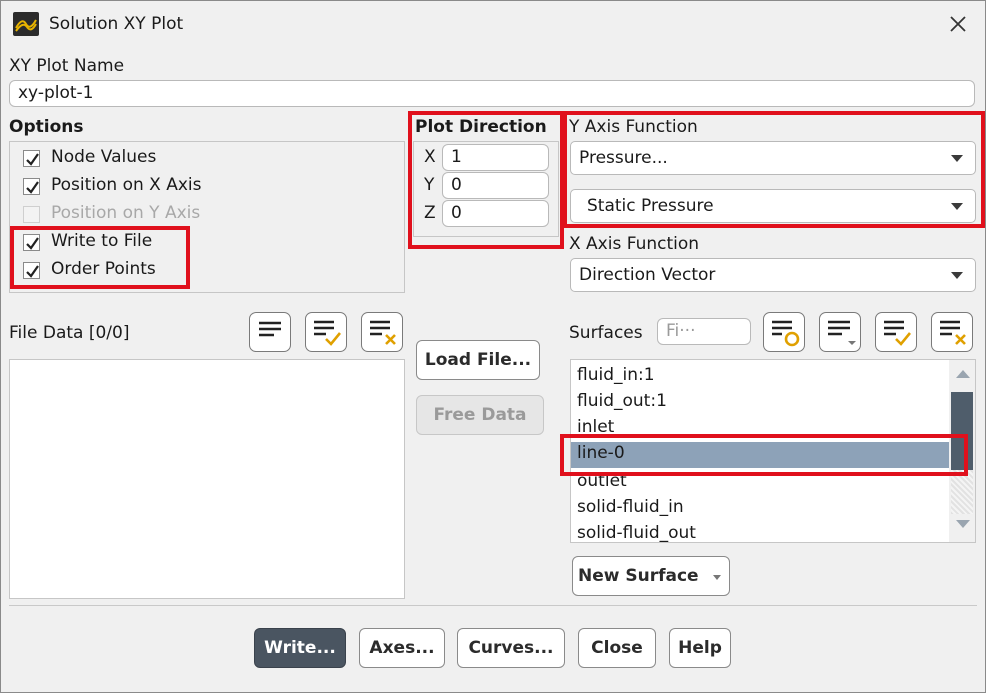 The width and height of the screenshot is (986, 693). Describe the element at coordinates (760, 509) in the screenshot. I see `surface-item-solid-fluid-in: solid-fluid_in` at that location.